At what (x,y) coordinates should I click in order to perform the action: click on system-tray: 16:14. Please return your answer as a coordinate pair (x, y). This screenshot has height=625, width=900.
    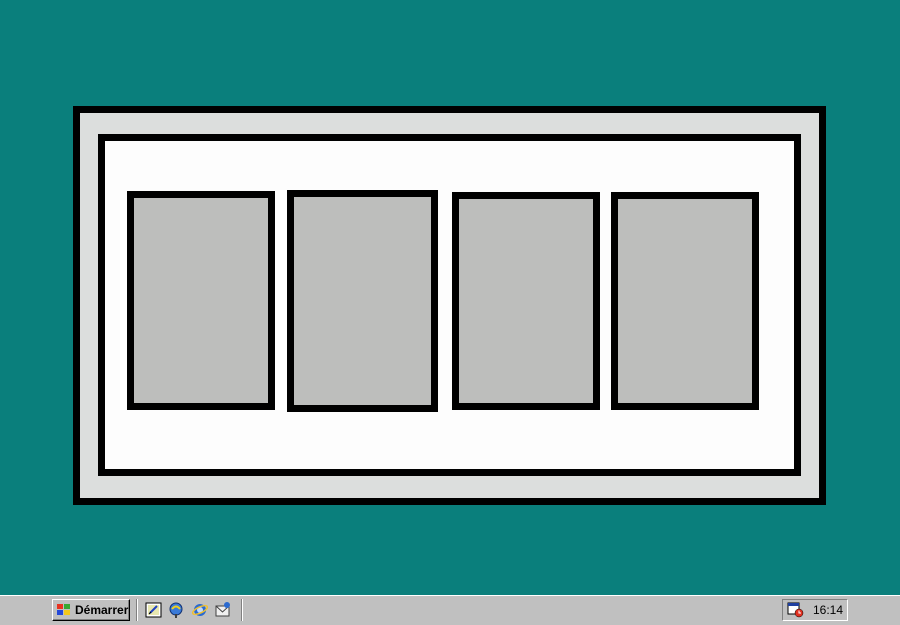
    Looking at the image, I should click on (815, 610).